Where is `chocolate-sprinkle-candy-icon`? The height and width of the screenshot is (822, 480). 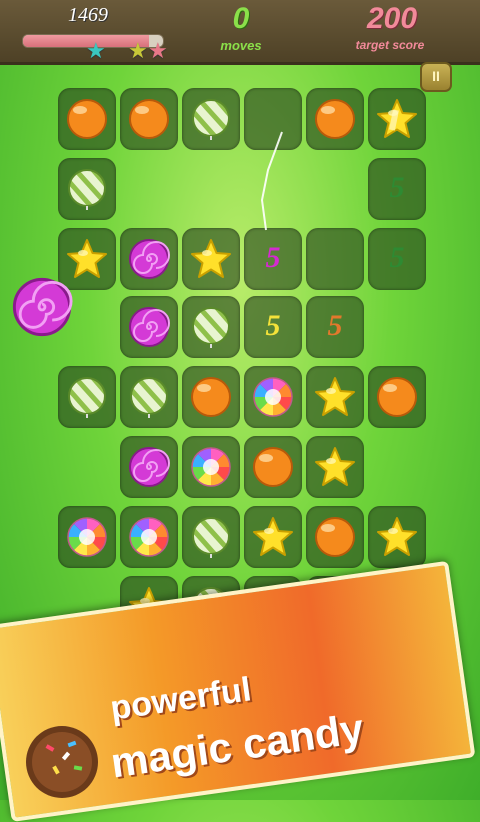
chocolate-sprinkle-candy-icon is located at coordinates (62, 762).